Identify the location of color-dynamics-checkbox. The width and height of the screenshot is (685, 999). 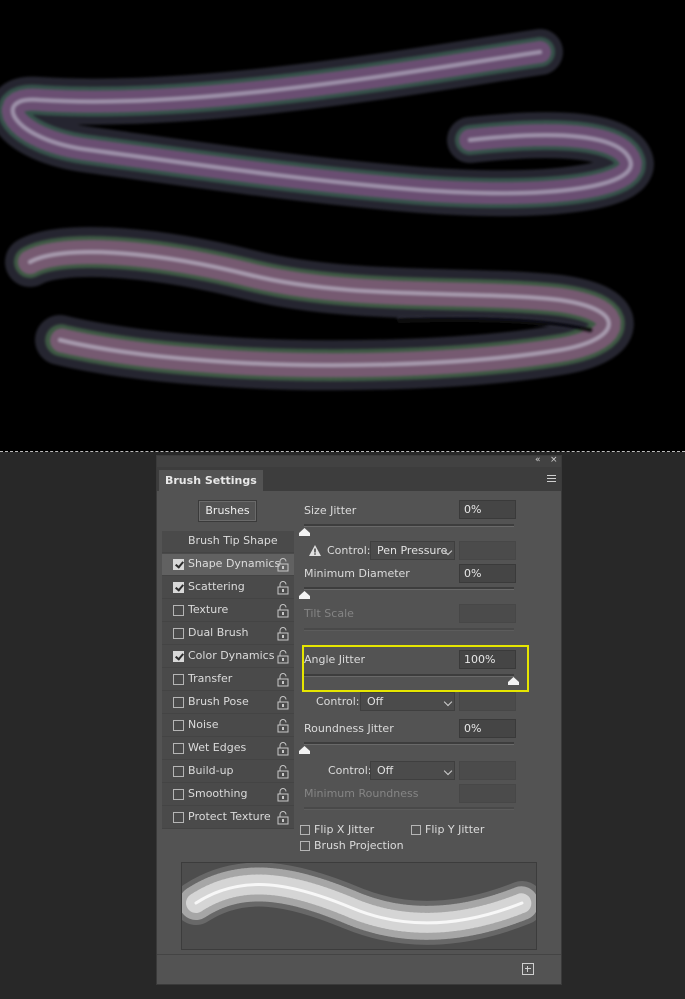
(178, 656).